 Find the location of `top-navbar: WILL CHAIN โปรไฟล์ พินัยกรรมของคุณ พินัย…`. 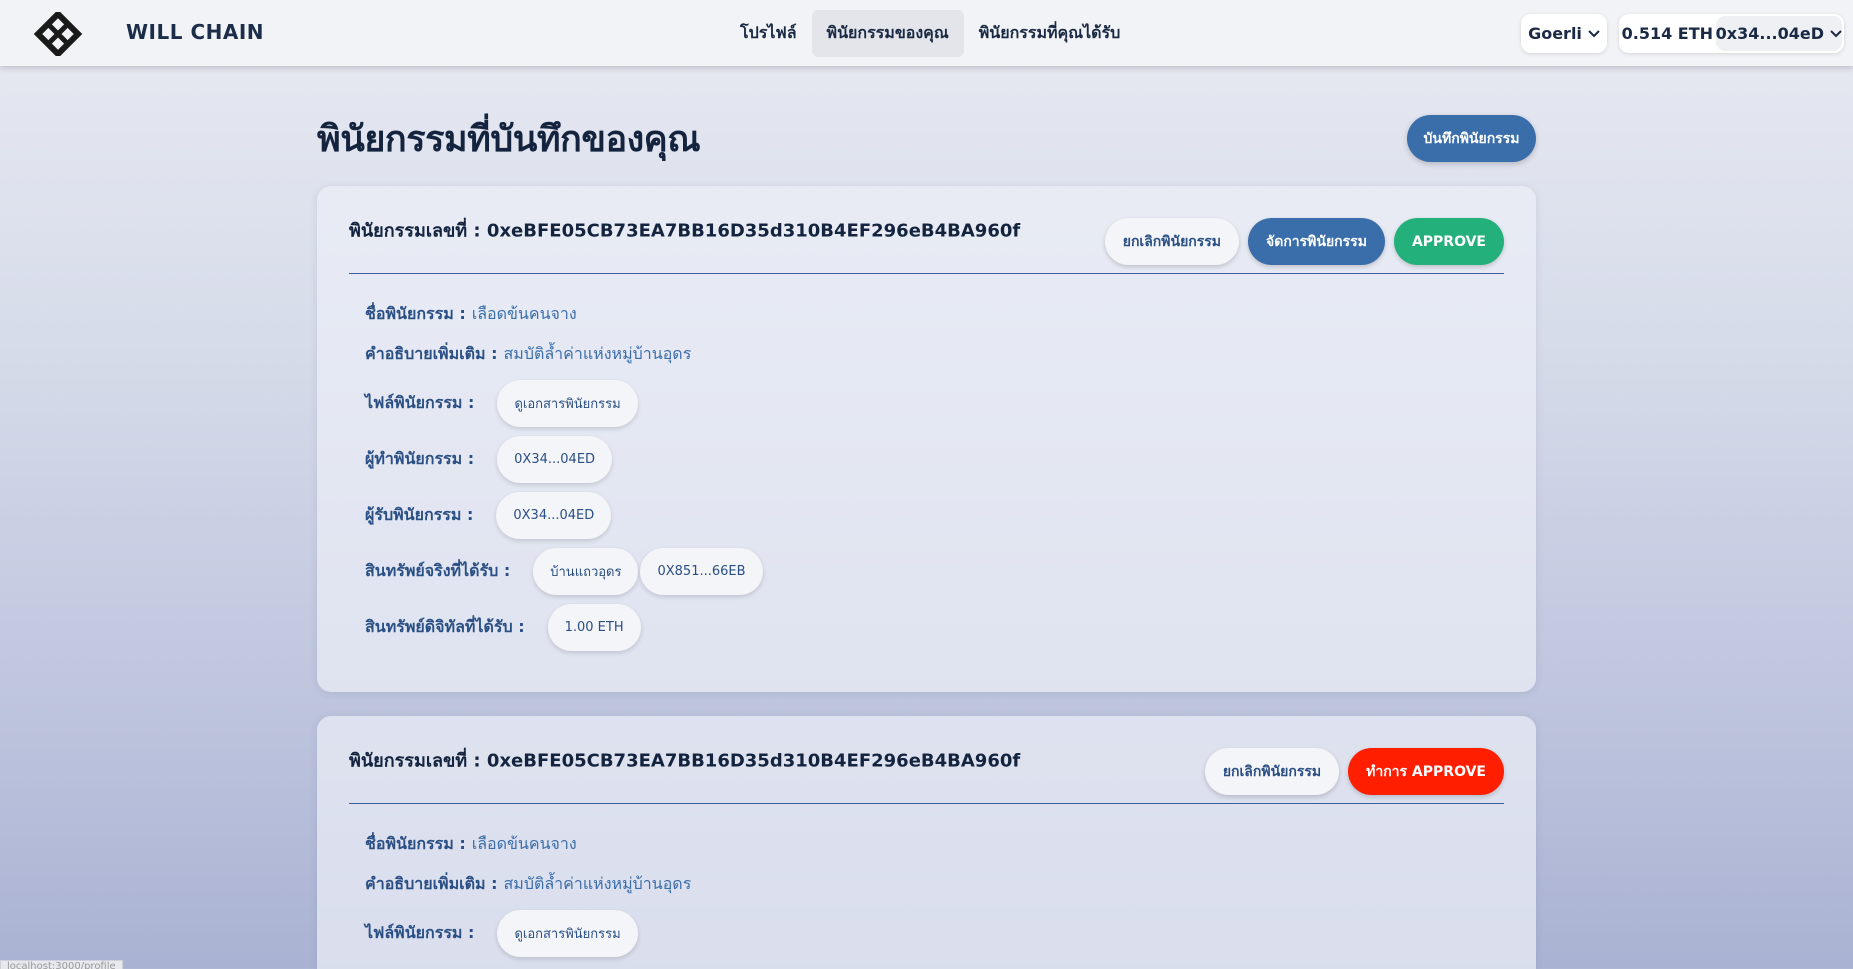

top-navbar: WILL CHAIN โปรไฟล์ พินัยกรรมของคุณ พินัย… is located at coordinates (926, 33).